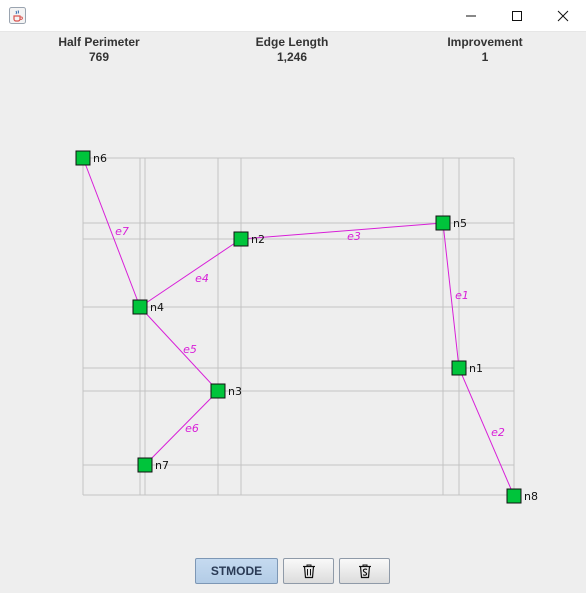  I want to click on edge-label-e6: e6, so click(192, 428).